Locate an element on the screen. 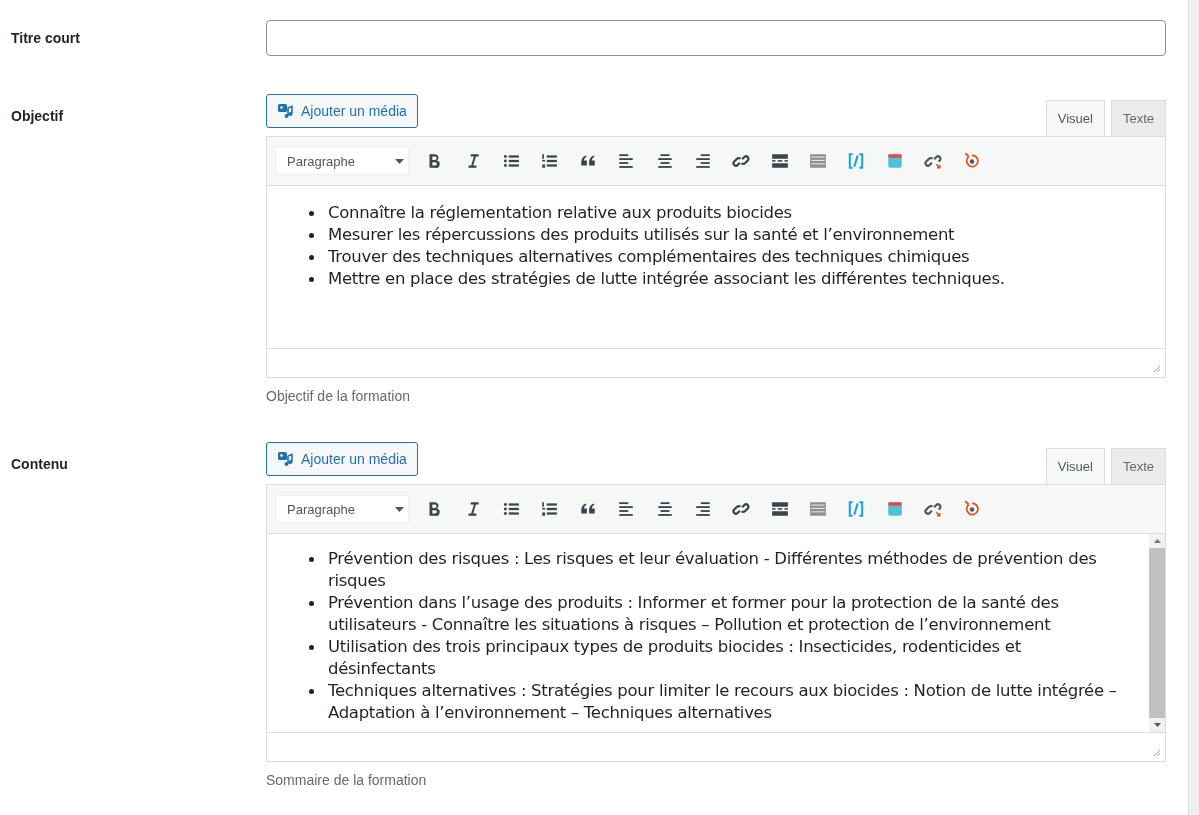 The image size is (1199, 815). list-item-text: Mesurer les répercussions des produits utilisés sur la santé et l’environnement is located at coordinates (641, 235).